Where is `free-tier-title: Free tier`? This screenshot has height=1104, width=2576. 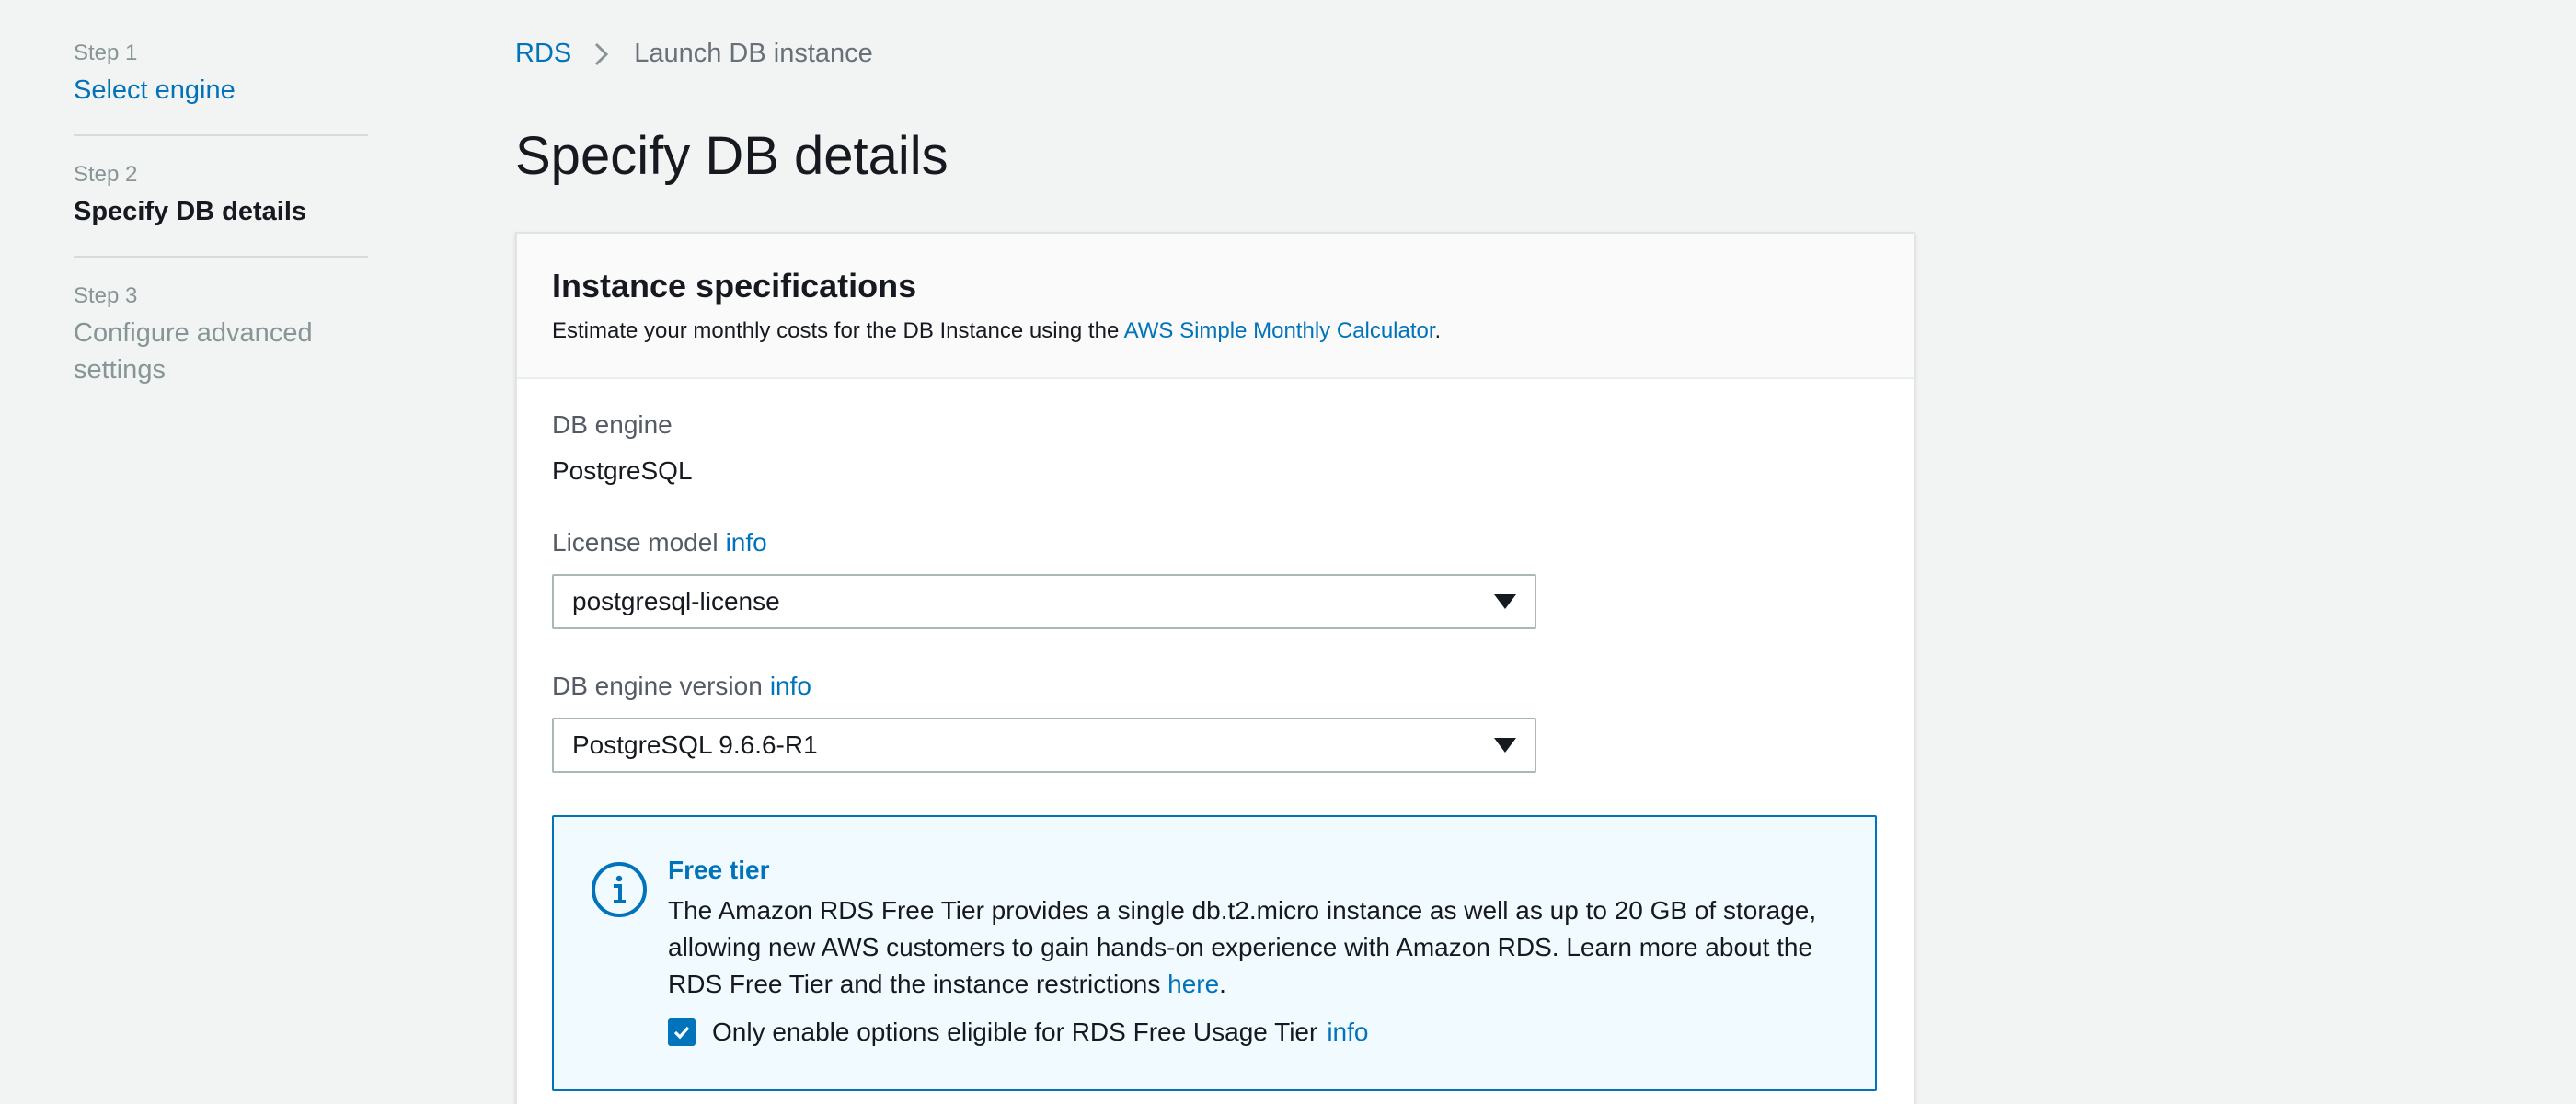 free-tier-title: Free tier is located at coordinates (719, 870).